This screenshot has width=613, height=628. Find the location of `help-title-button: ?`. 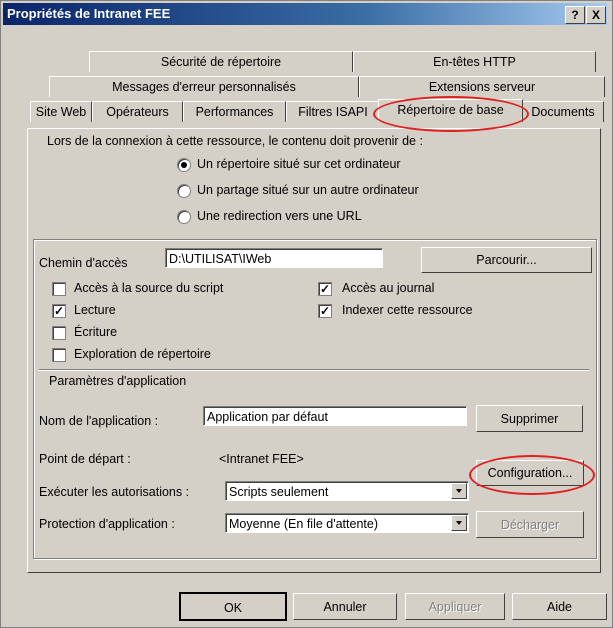

help-title-button: ? is located at coordinates (575, 15).